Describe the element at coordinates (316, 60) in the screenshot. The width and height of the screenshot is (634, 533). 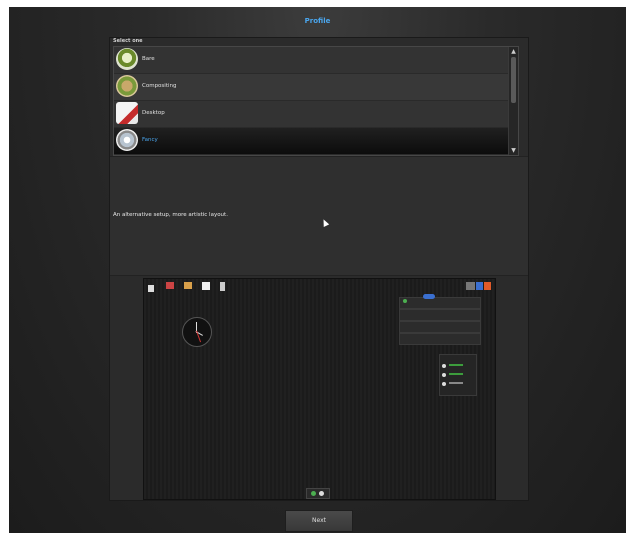
I see `profile-item-bare: Bare` at that location.